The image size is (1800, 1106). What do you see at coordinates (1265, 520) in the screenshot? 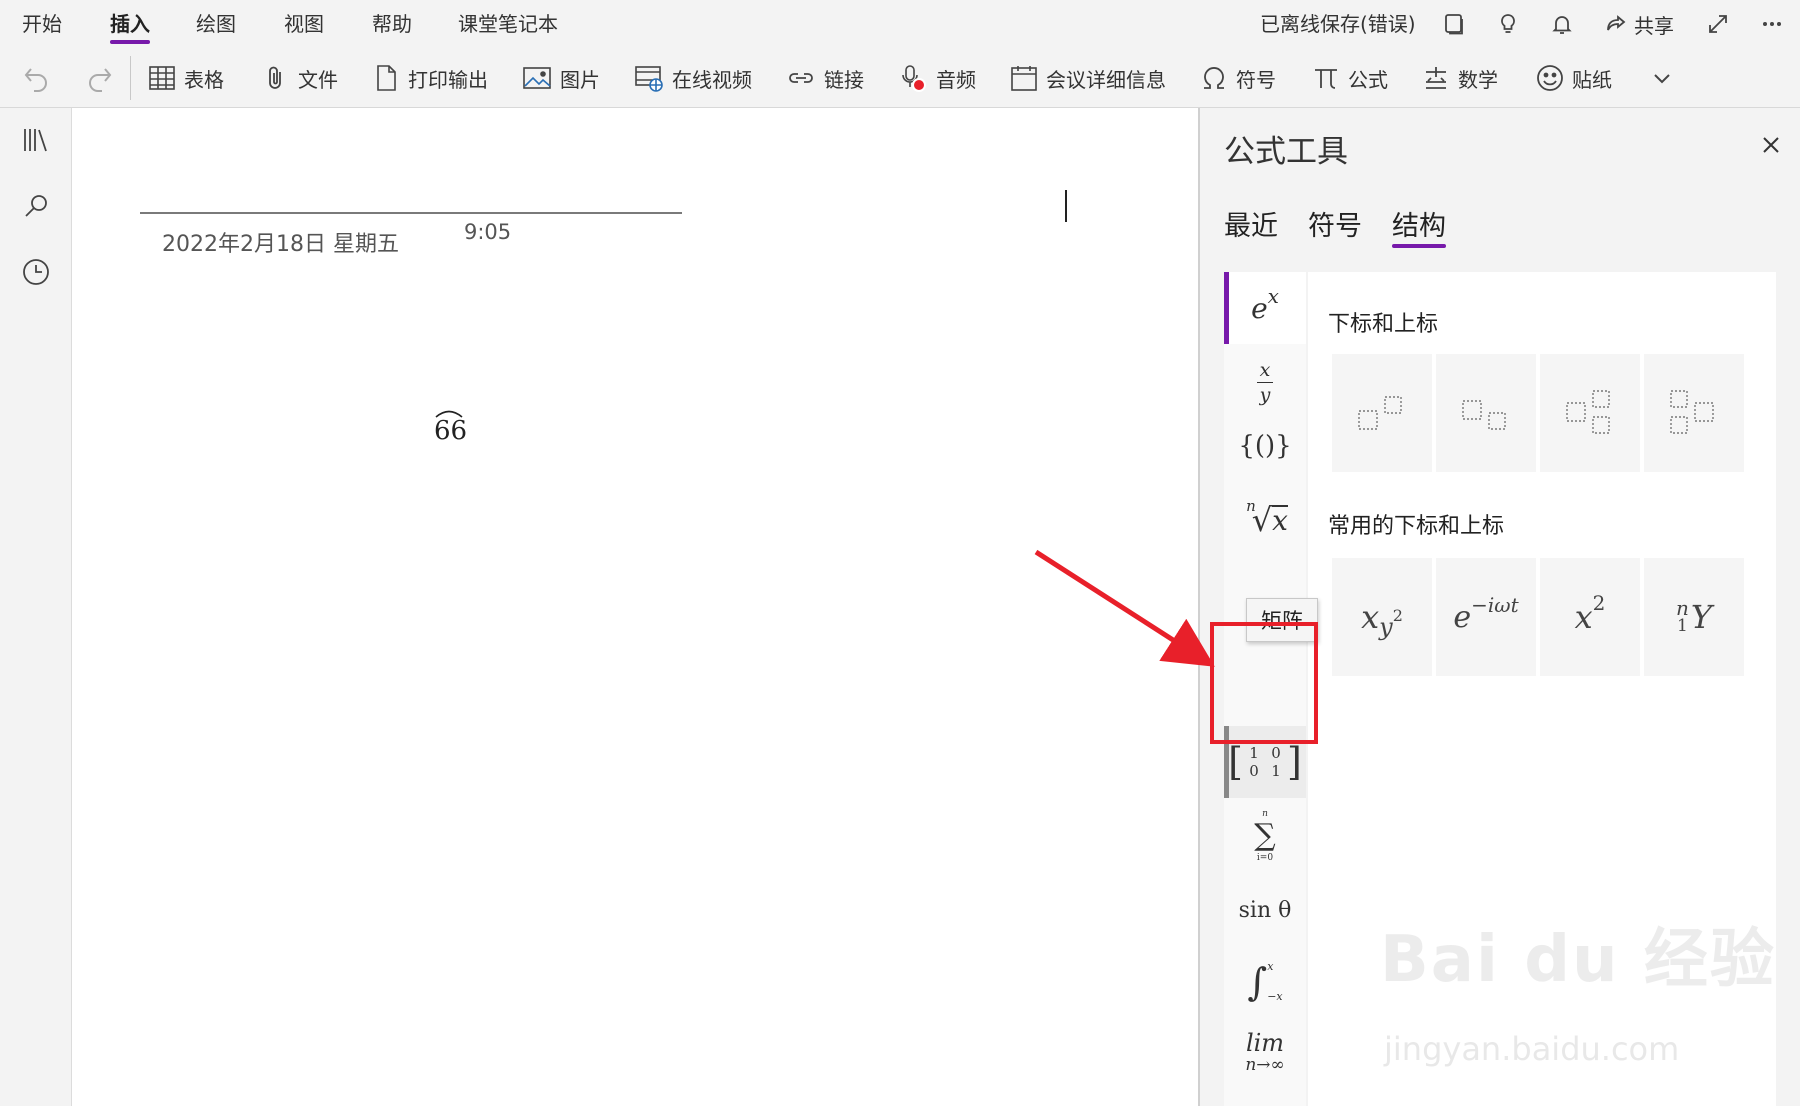
I see `category-radical: n √ x` at bounding box center [1265, 520].